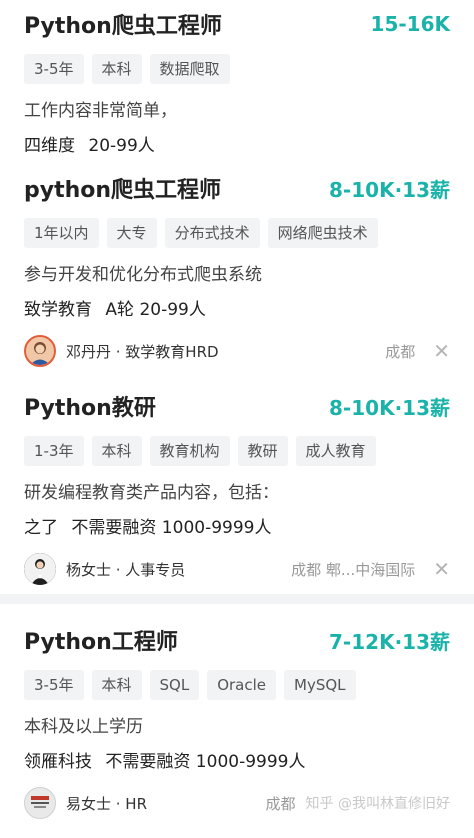 The width and height of the screenshot is (474, 838). I want to click on job-tag: 分布式技术, so click(212, 233).